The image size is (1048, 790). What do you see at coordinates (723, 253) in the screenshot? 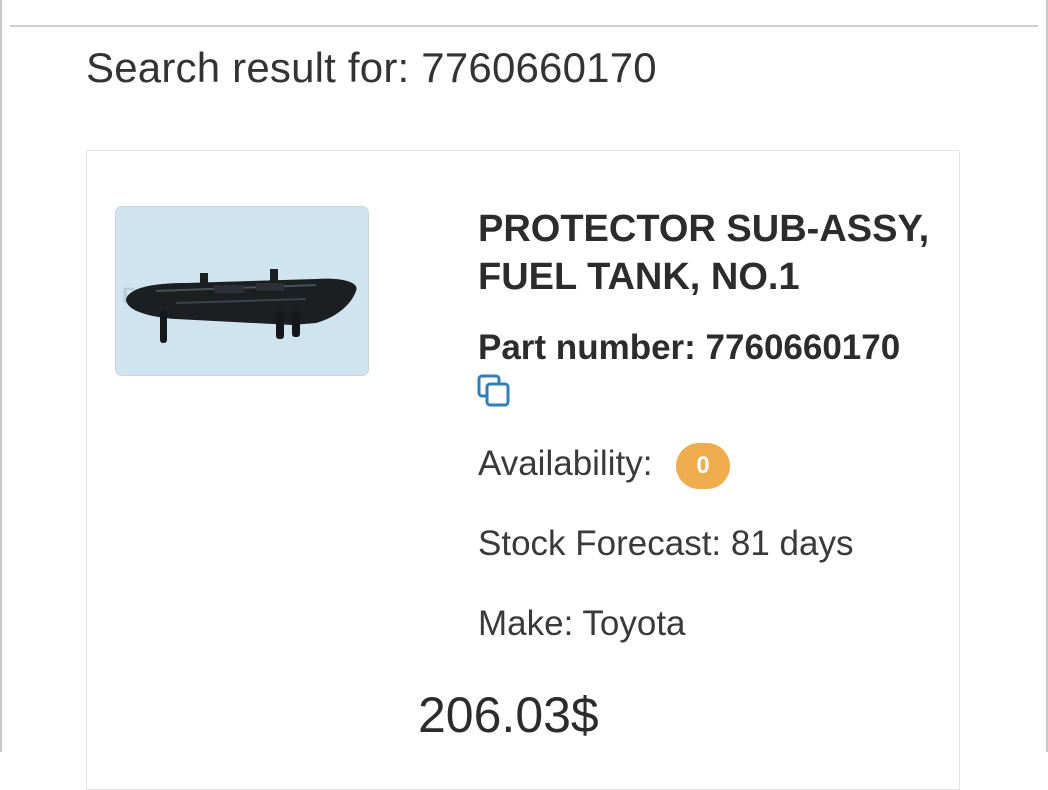
I see `product-name: PROTECTOR SUB-ASSY, FUEL TANK, NO.1` at bounding box center [723, 253].